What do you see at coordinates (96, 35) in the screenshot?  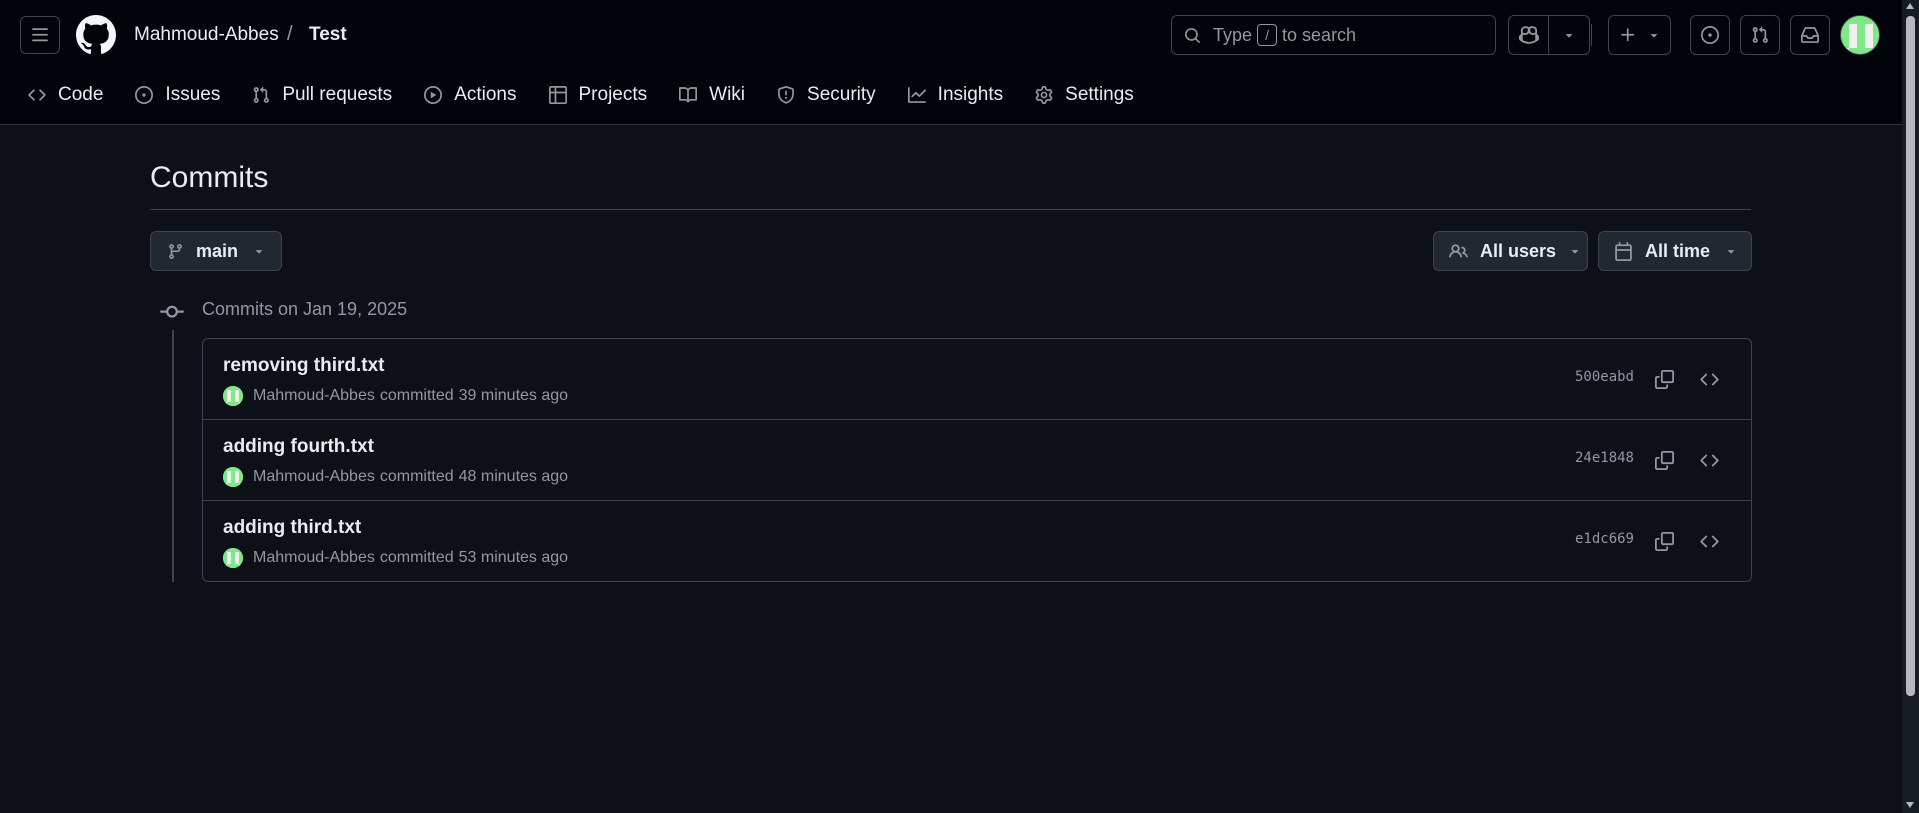 I see `github-logo-icon` at bounding box center [96, 35].